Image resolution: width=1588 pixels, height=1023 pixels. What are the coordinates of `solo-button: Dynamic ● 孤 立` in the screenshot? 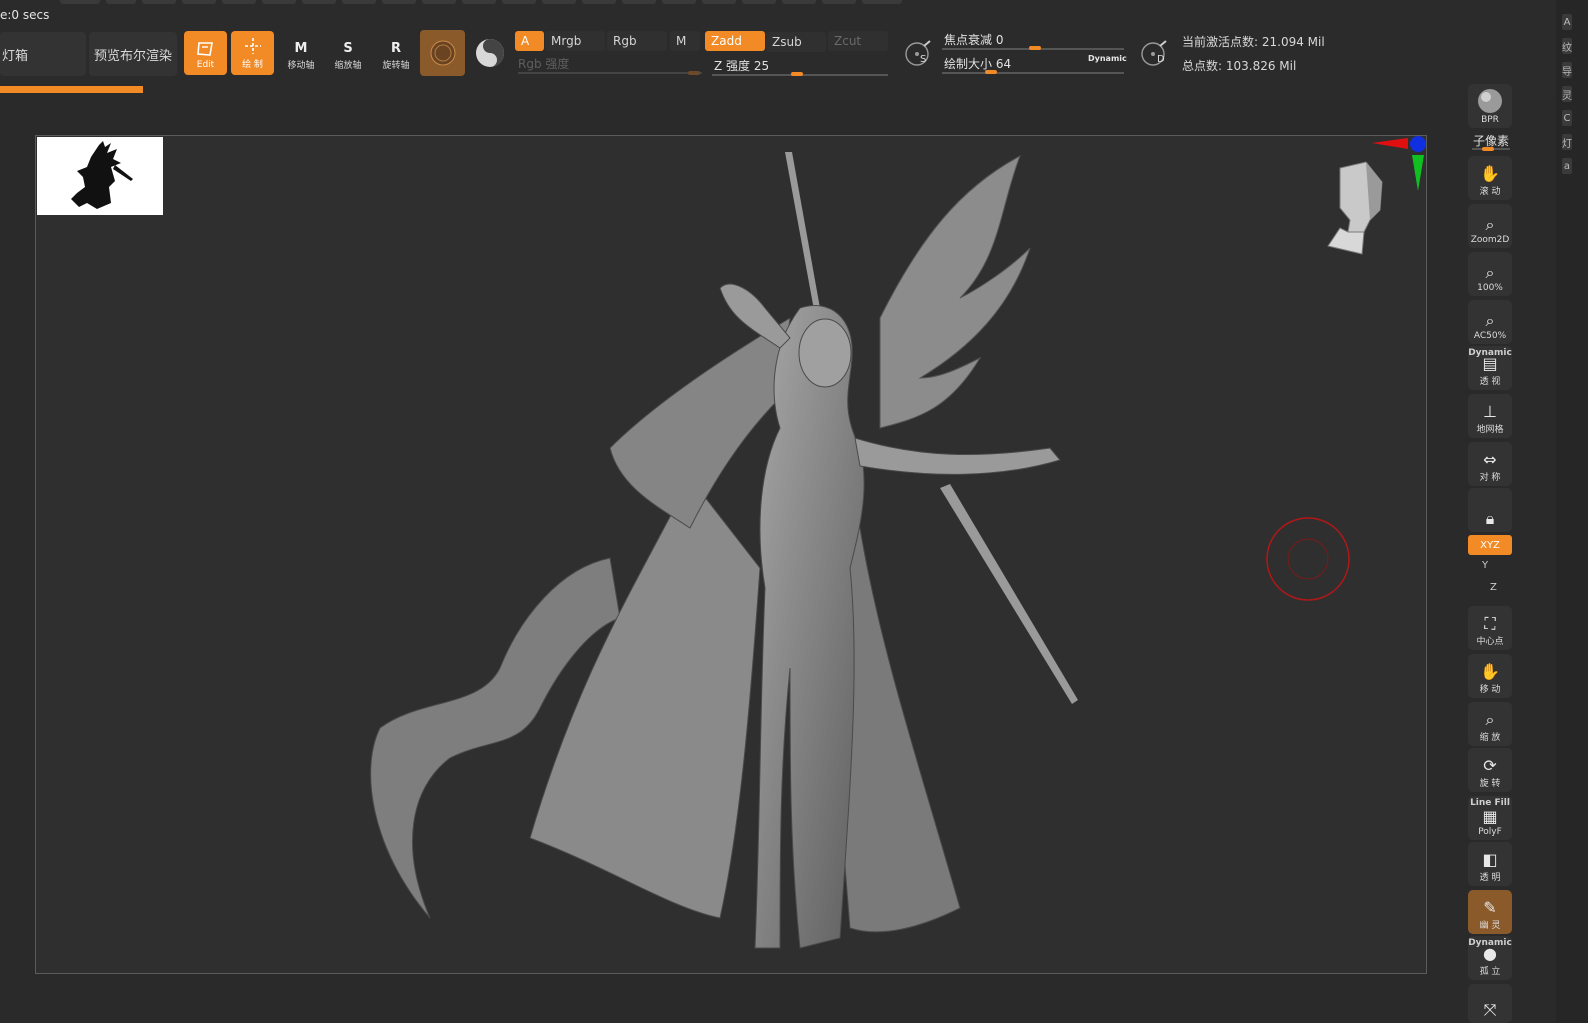 It's located at (1490, 958).